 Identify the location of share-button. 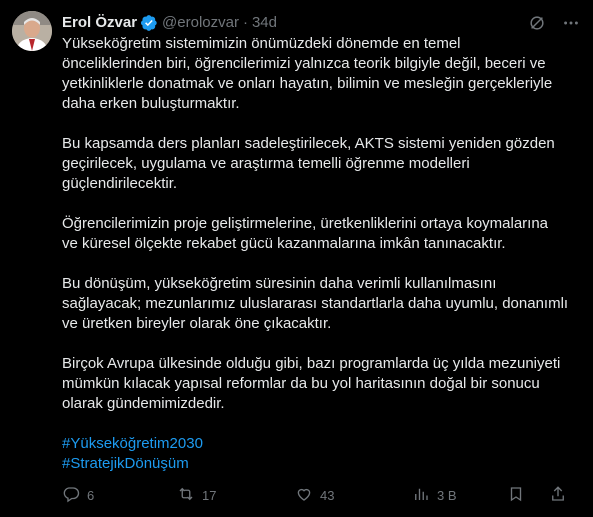
(558, 495).